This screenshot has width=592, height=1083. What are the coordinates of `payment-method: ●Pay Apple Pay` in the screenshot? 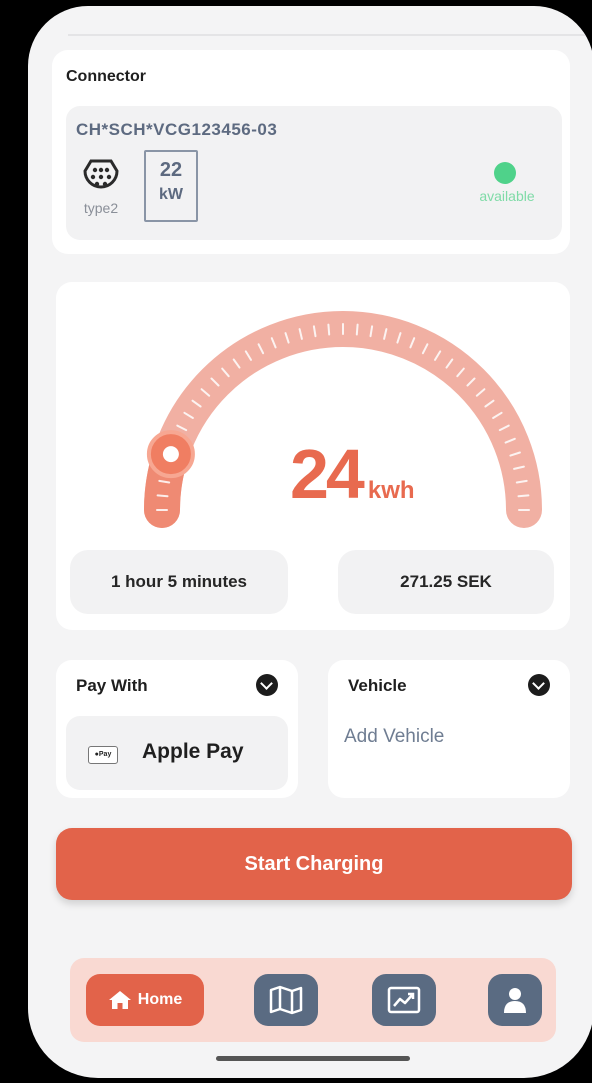 It's located at (177, 753).